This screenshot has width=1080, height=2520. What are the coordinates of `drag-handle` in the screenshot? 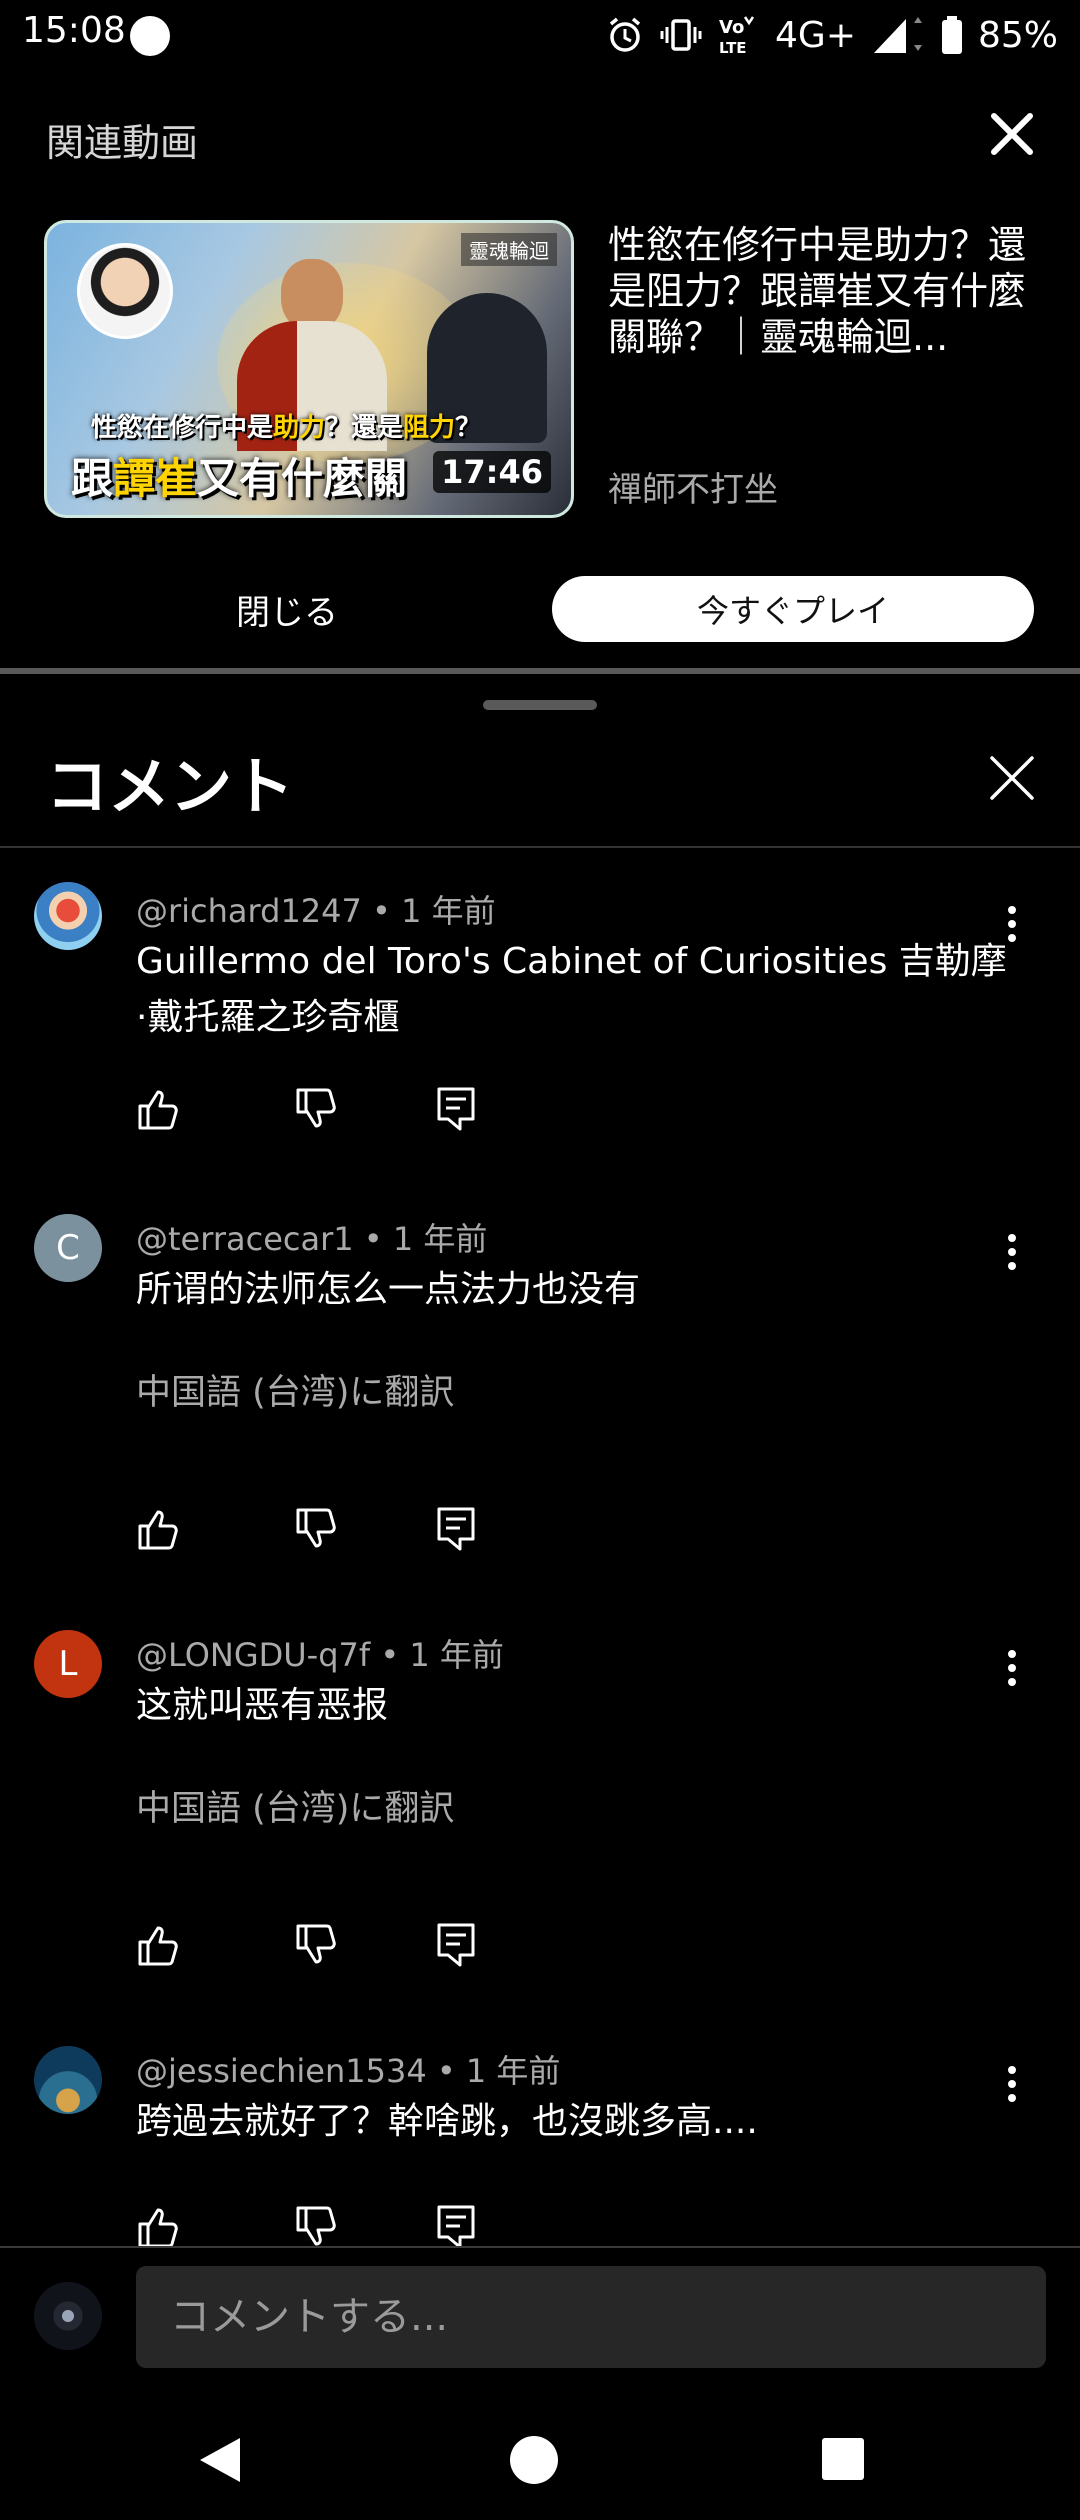 It's located at (540, 705).